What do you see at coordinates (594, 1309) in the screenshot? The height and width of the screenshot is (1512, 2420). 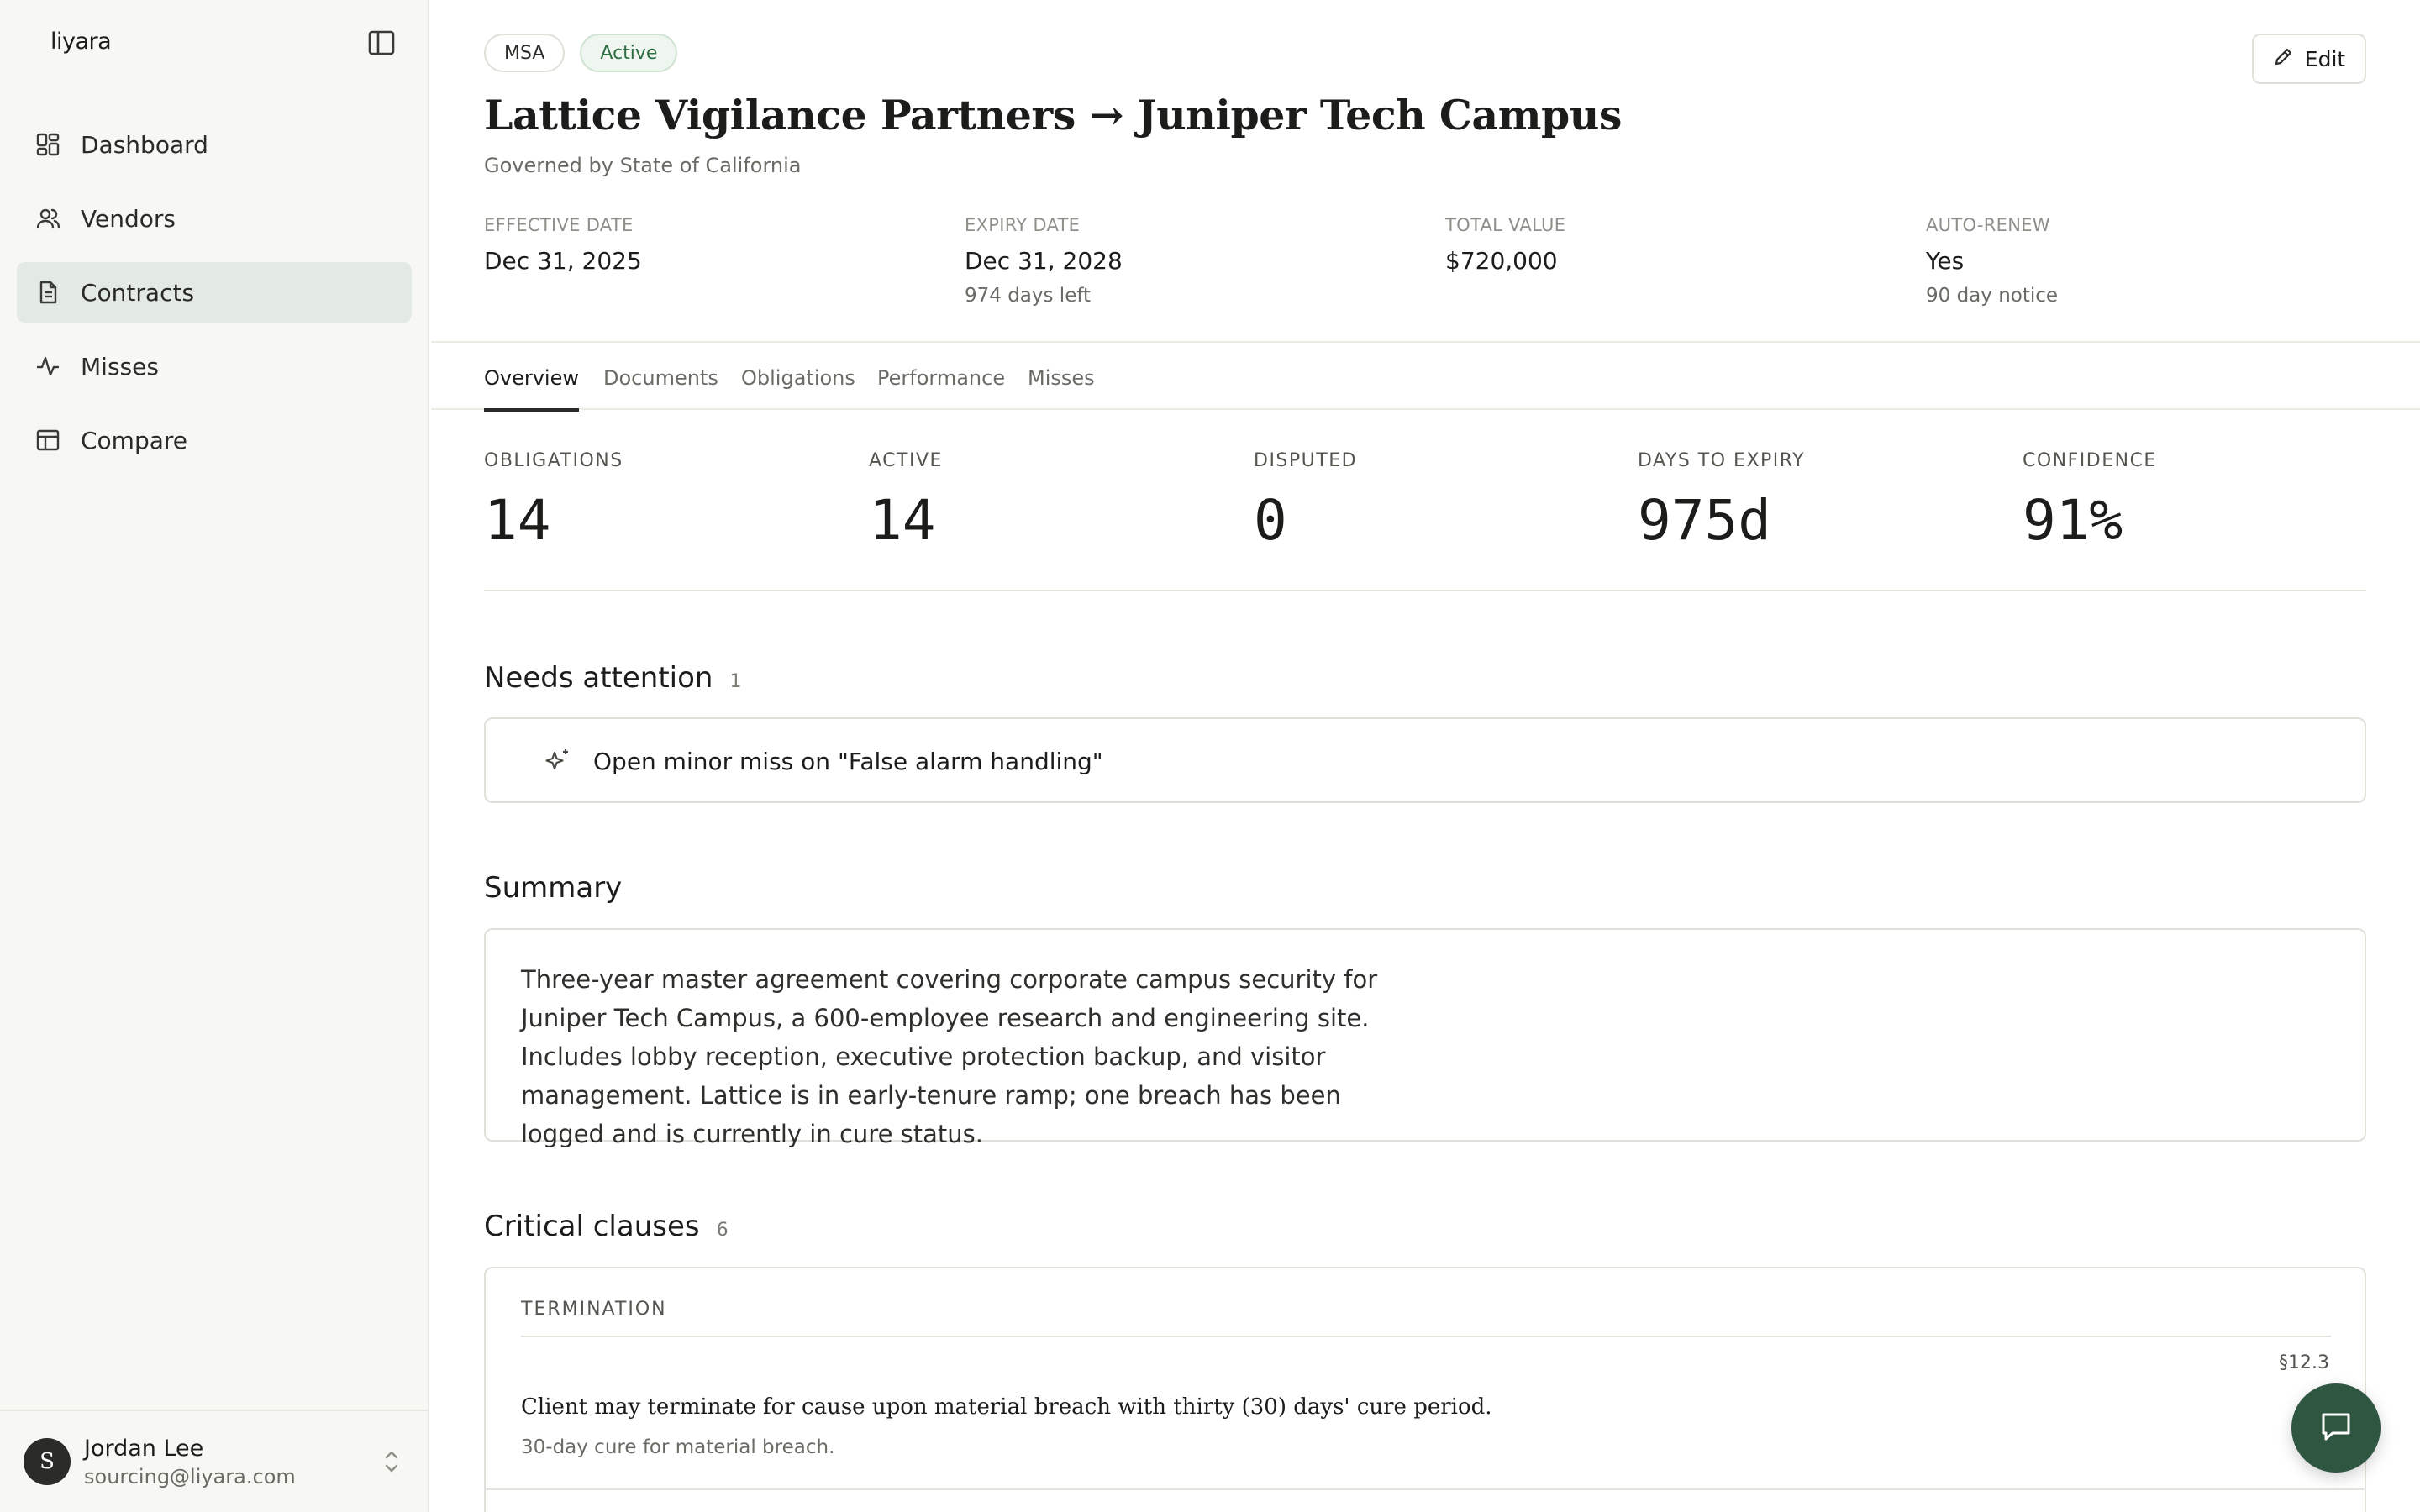 I see `clause-category: TERMINATION` at bounding box center [594, 1309].